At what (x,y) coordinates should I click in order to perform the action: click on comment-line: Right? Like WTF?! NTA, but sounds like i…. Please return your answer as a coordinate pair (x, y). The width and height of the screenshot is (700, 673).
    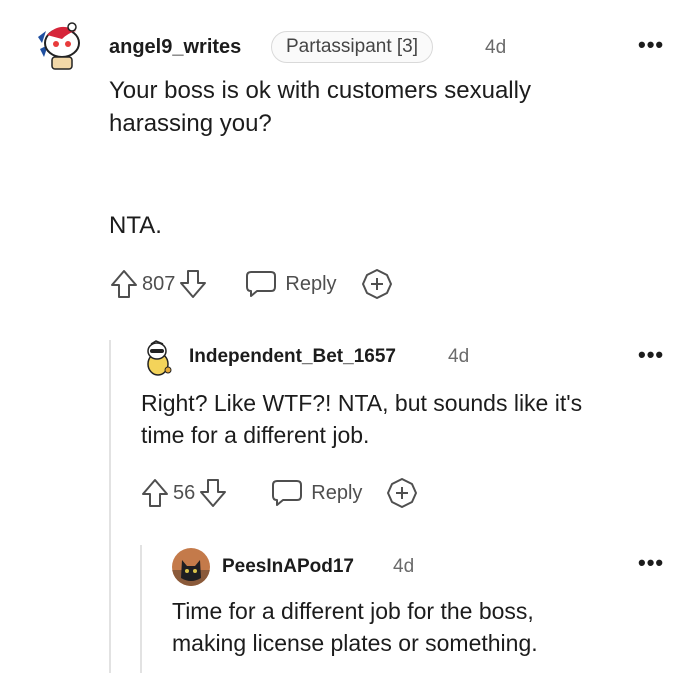
    Looking at the image, I should click on (362, 403).